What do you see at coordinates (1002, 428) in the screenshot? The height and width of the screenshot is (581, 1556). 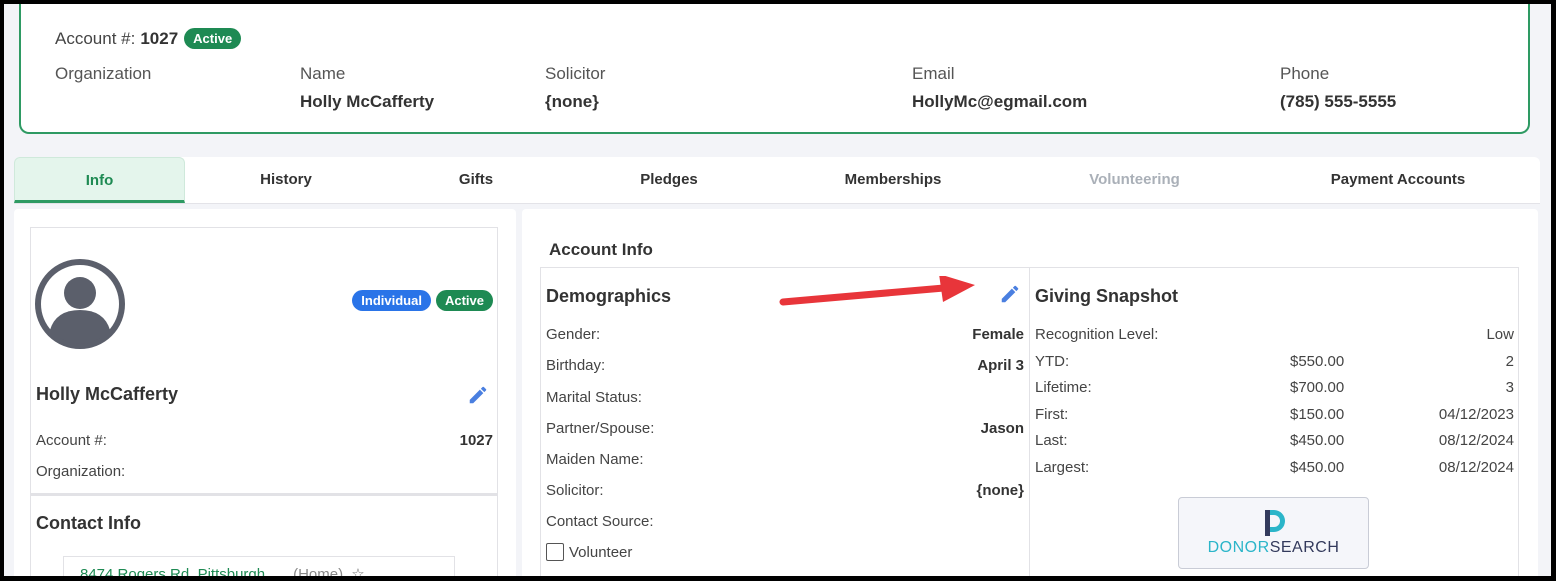 I see `demographics-value: Jason` at bounding box center [1002, 428].